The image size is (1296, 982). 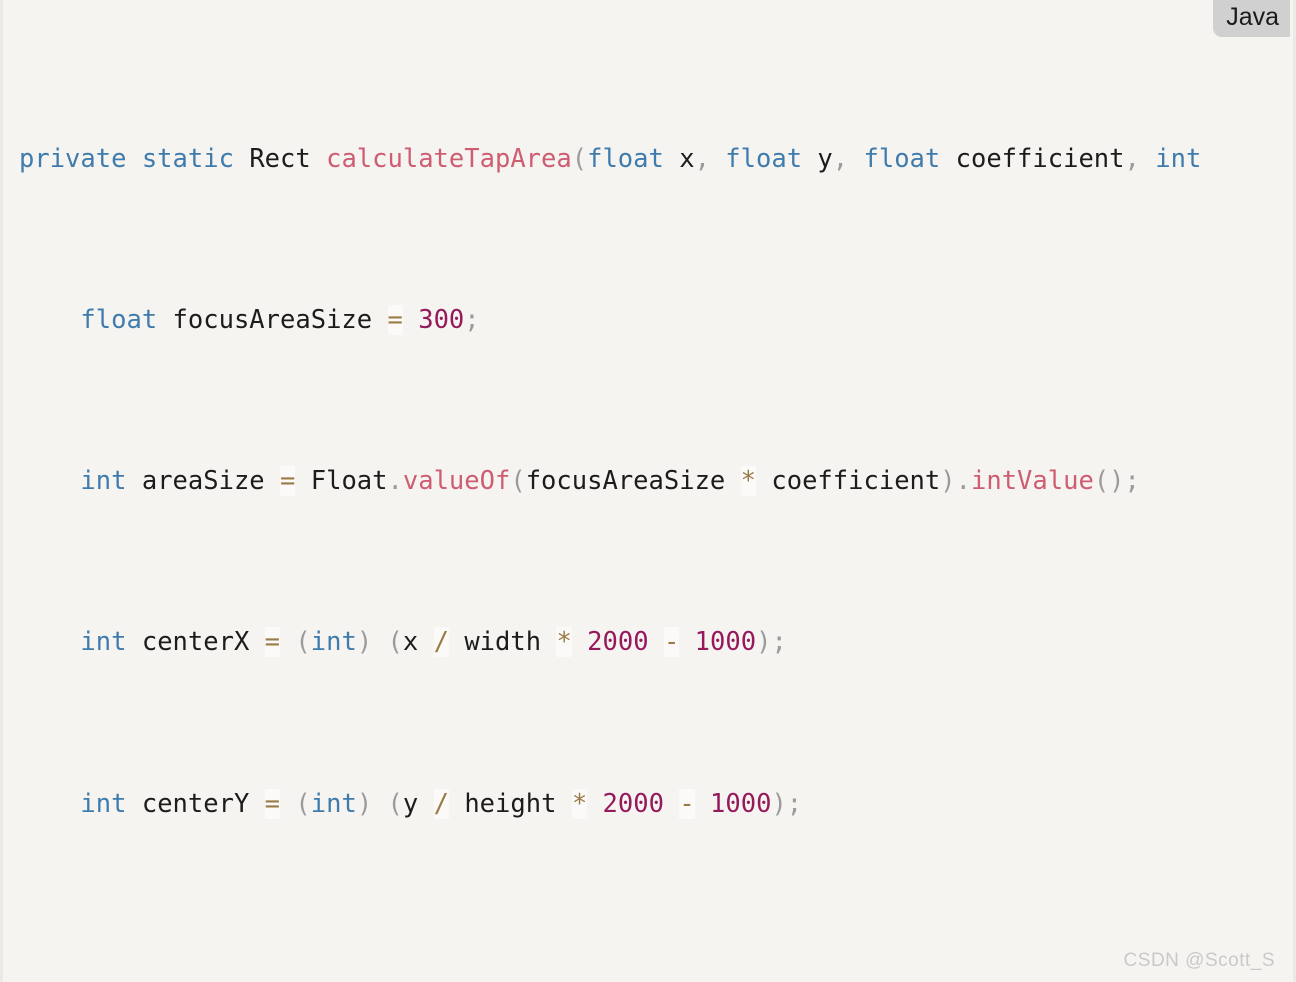 What do you see at coordinates (280, 320) in the screenshot?
I see `code-line: float focusAreaSize = 300;` at bounding box center [280, 320].